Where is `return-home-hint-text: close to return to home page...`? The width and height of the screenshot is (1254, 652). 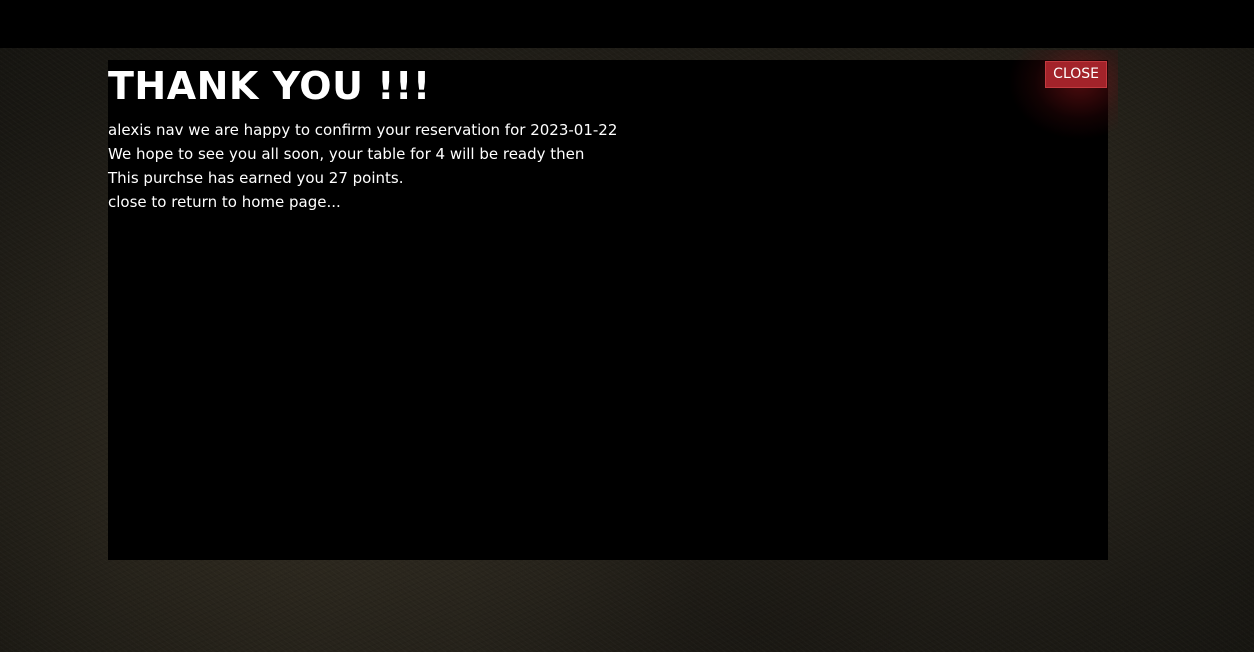 return-home-hint-text: close to return to home page... is located at coordinates (224, 202).